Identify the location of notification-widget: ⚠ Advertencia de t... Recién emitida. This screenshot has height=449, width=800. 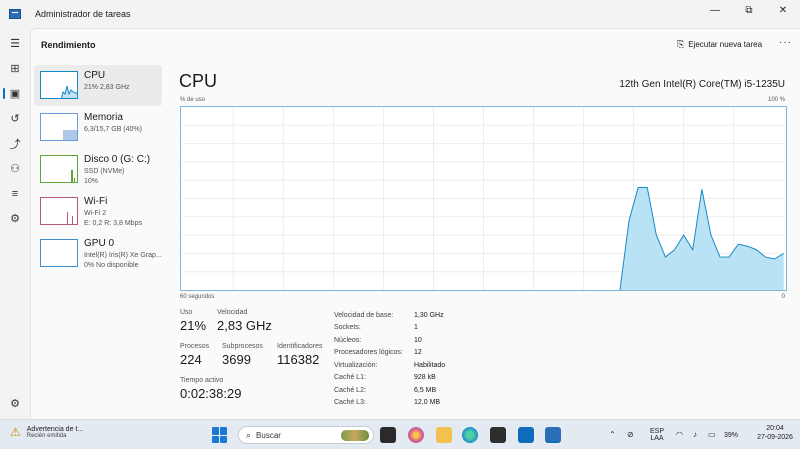
(46, 432).